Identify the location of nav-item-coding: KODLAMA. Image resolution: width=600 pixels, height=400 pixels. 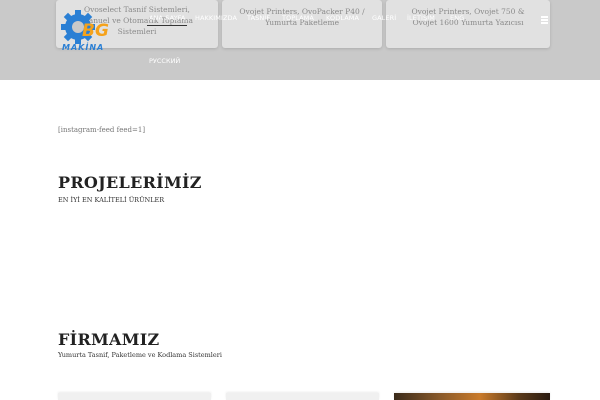
(342, 18).